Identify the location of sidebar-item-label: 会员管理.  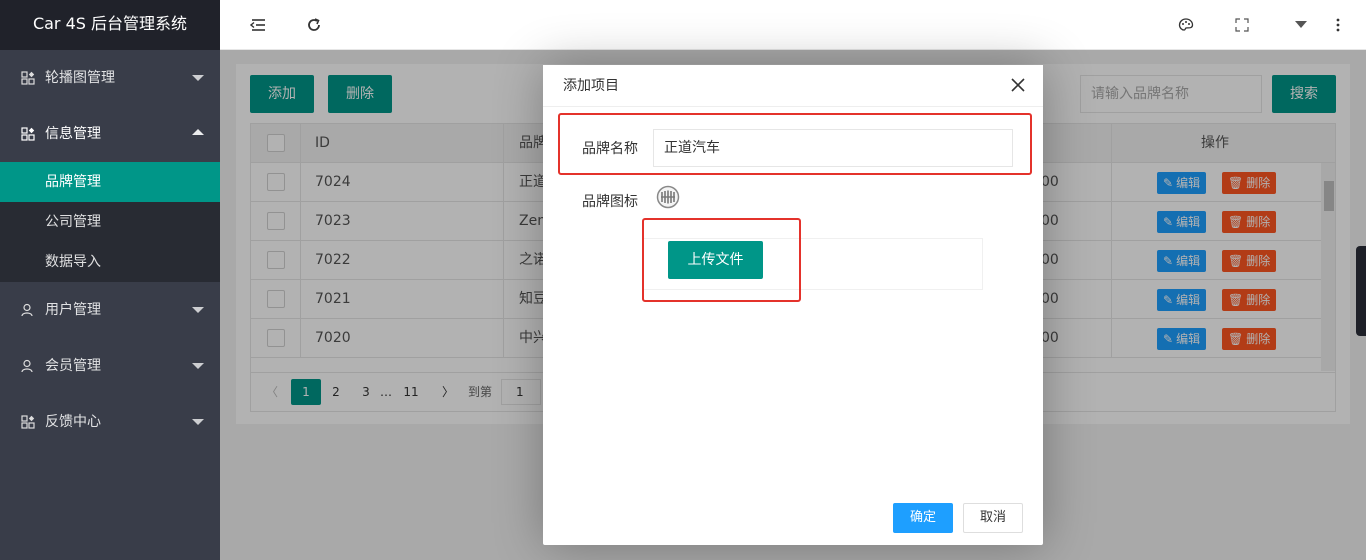
(73, 366).